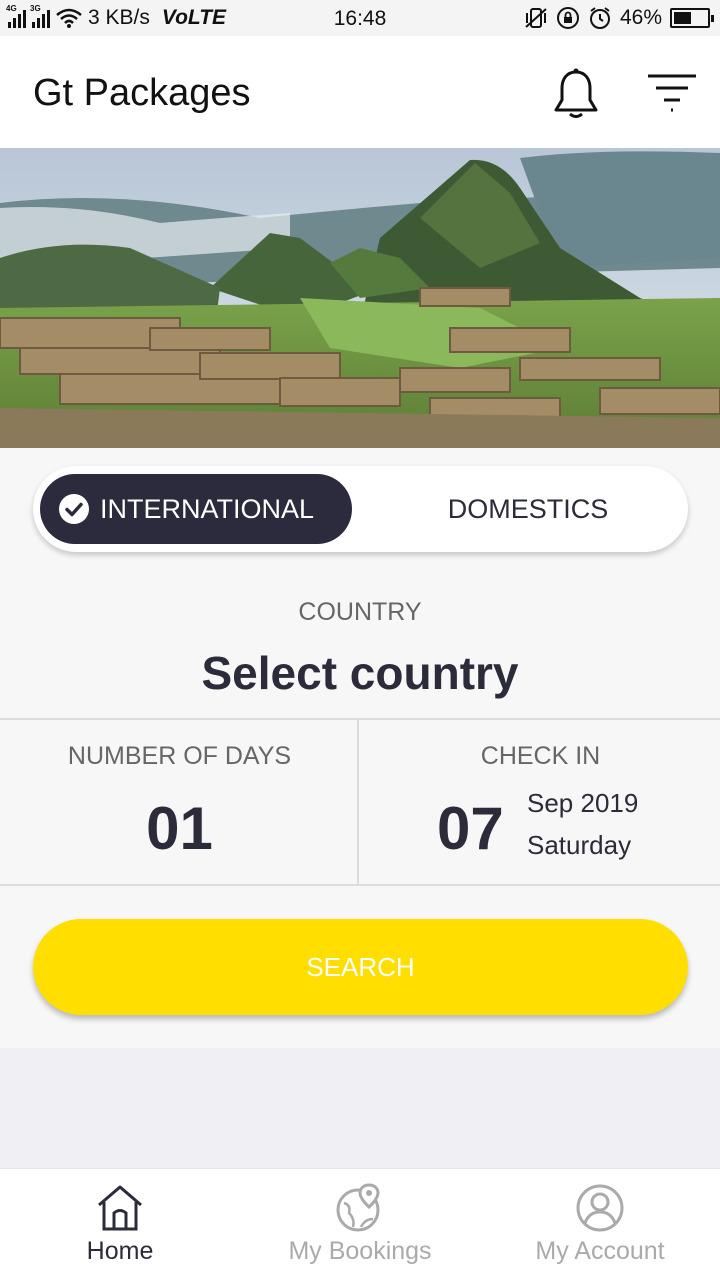 This screenshot has width=720, height=1280. I want to click on page-title: Gt Packages, so click(142, 93).